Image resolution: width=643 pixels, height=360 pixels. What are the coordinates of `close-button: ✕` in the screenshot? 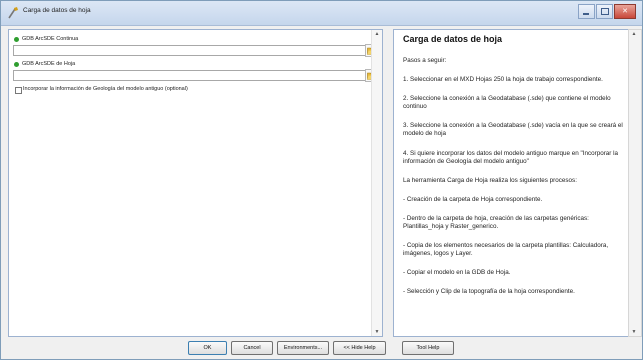 It's located at (625, 11).